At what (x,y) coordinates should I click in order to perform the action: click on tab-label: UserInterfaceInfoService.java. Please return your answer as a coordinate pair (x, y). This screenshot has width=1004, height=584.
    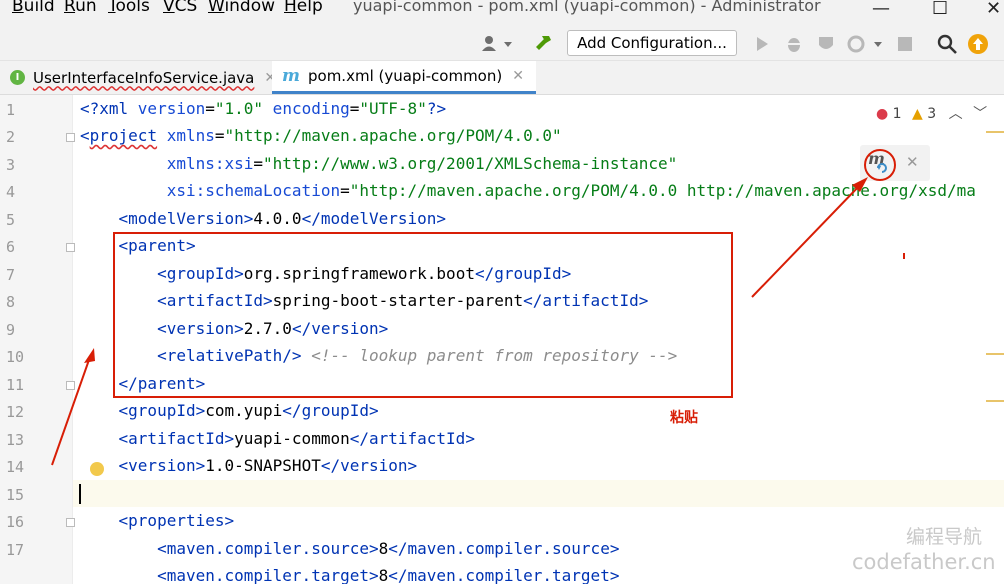
    Looking at the image, I should click on (144, 77).